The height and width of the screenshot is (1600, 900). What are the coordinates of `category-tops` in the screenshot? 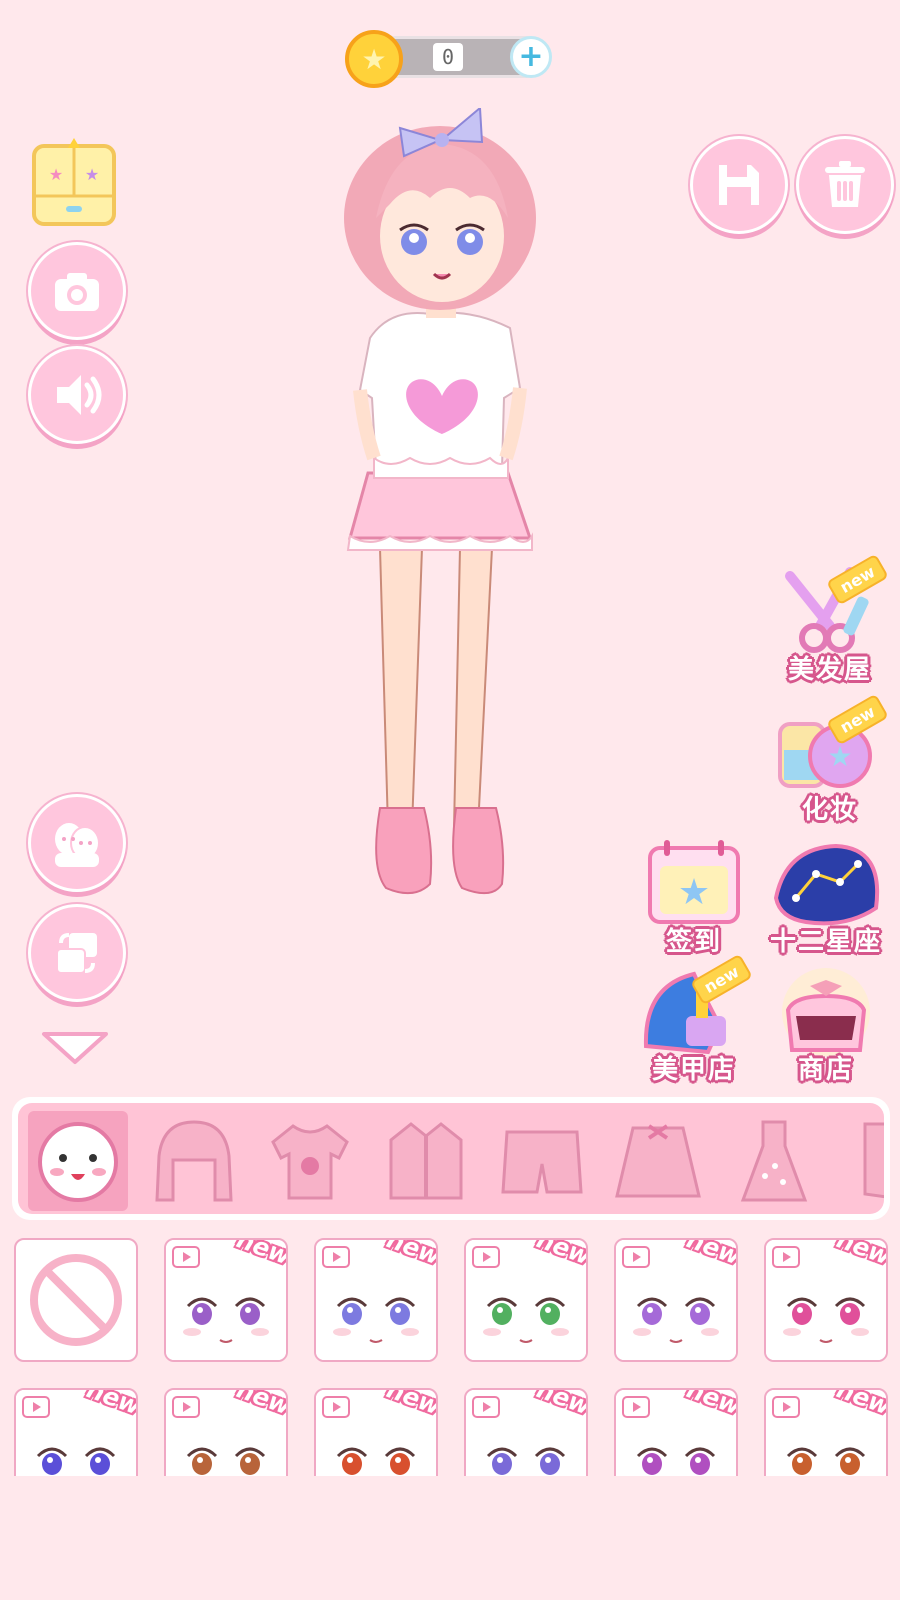 It's located at (310, 1161).